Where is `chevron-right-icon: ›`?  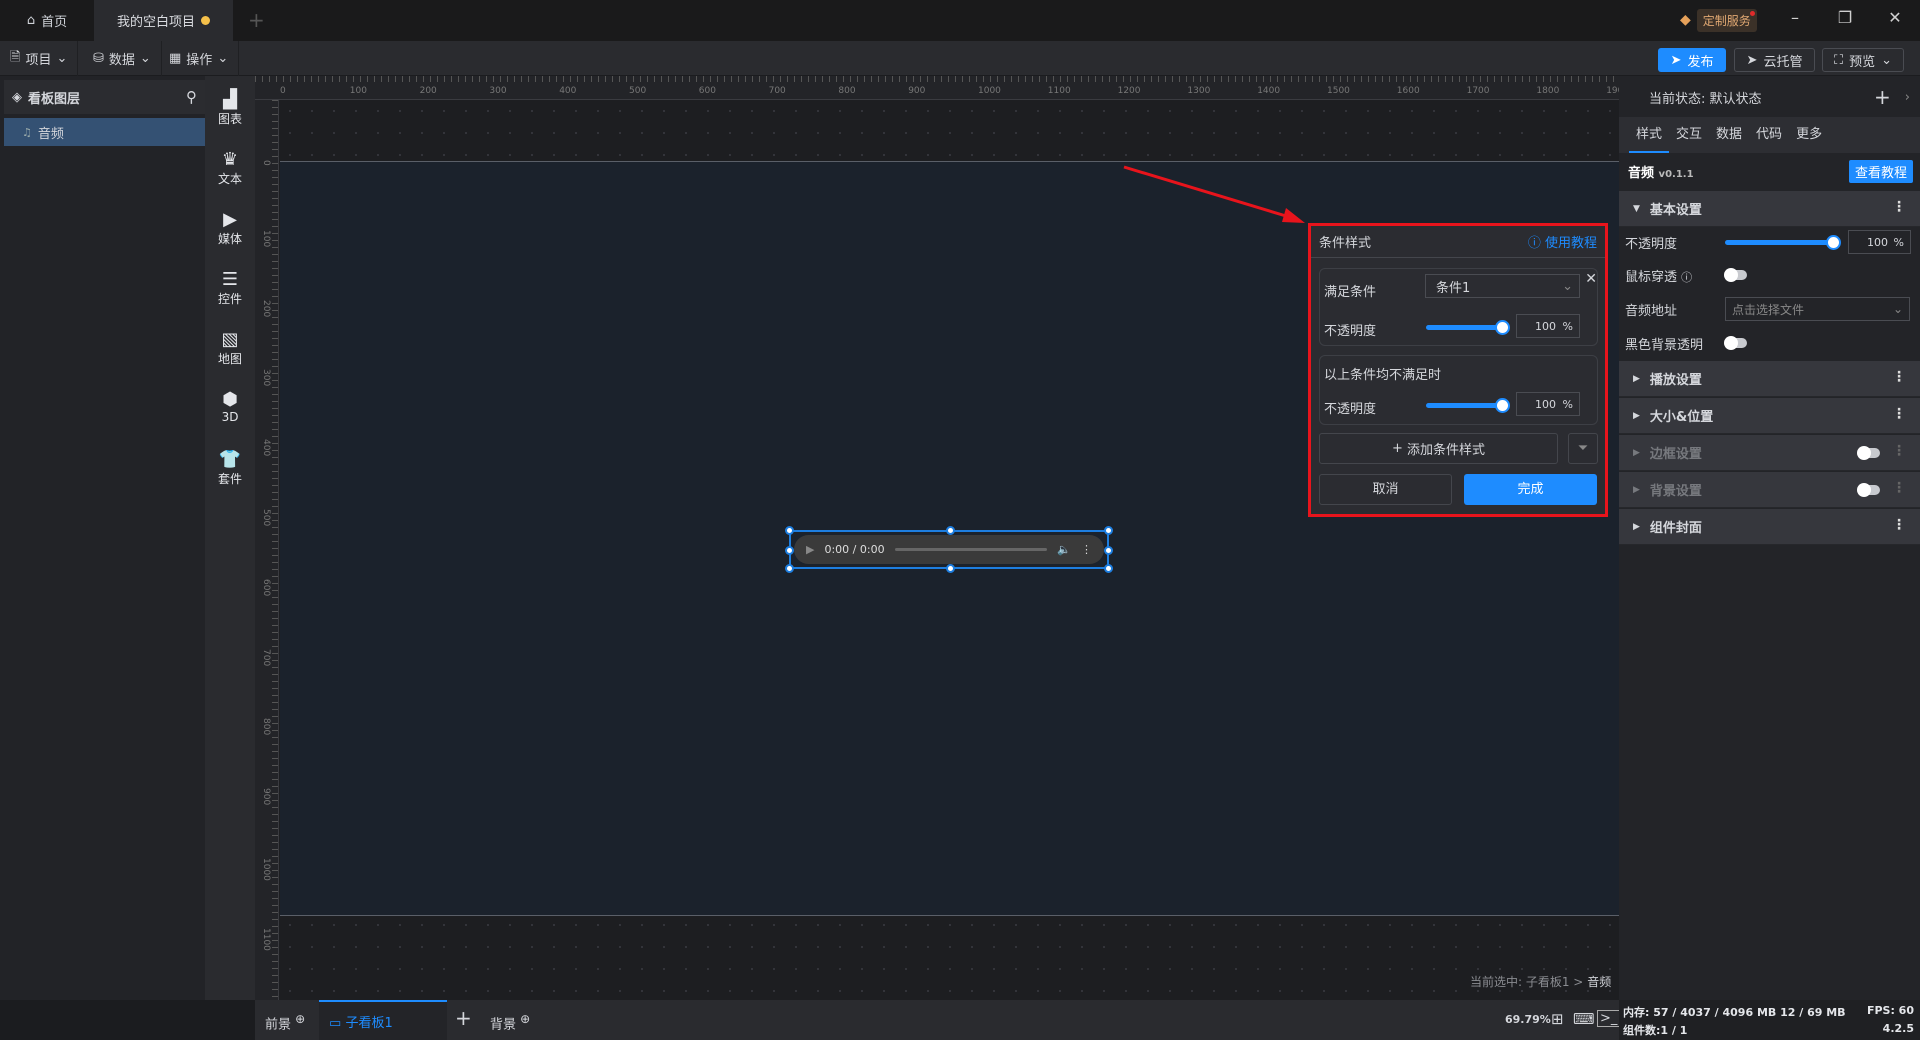
chevron-right-icon: › is located at coordinates (1907, 97).